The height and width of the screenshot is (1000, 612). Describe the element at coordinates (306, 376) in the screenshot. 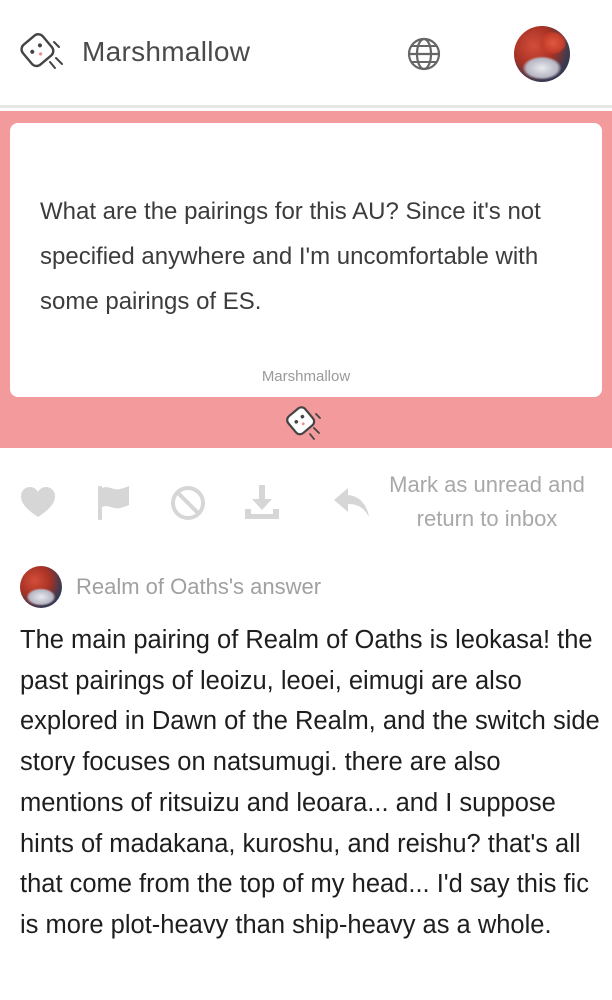

I see `question-source-label: Marshmallow` at that location.